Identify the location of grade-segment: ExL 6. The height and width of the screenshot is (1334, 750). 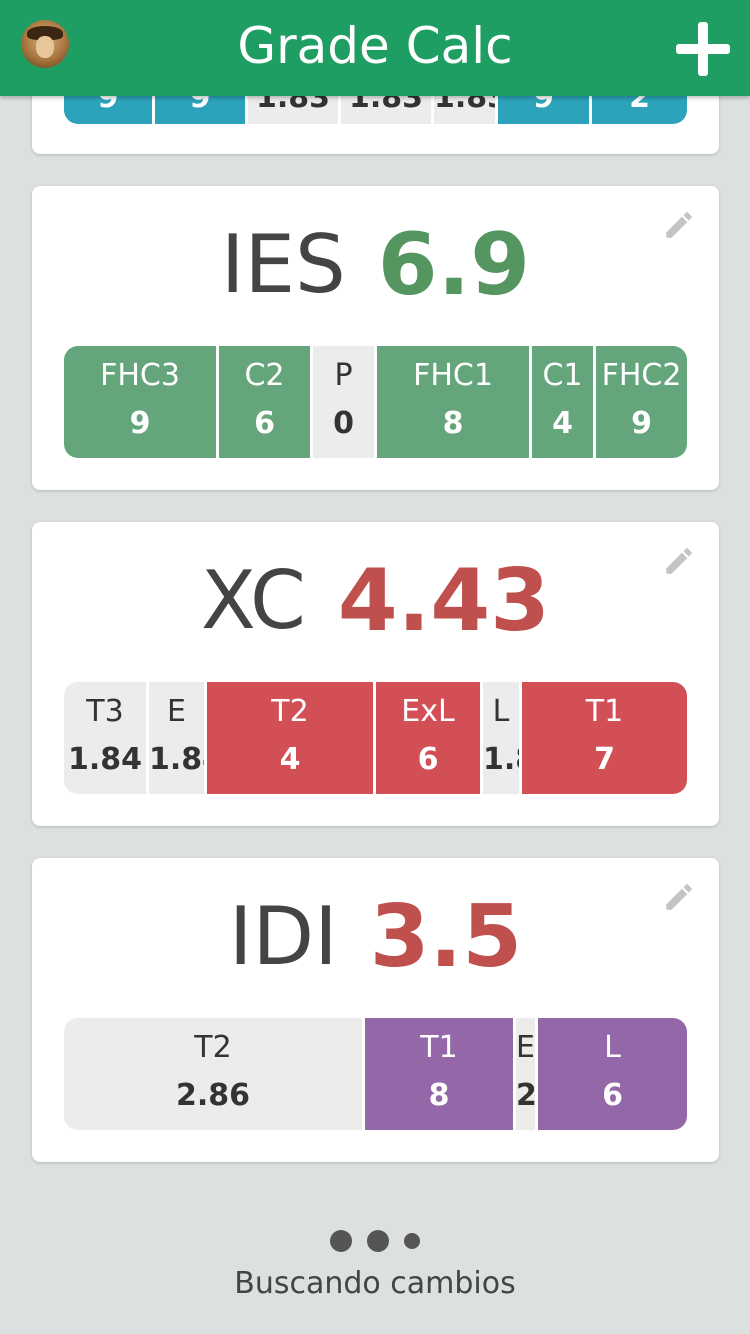
(428, 738).